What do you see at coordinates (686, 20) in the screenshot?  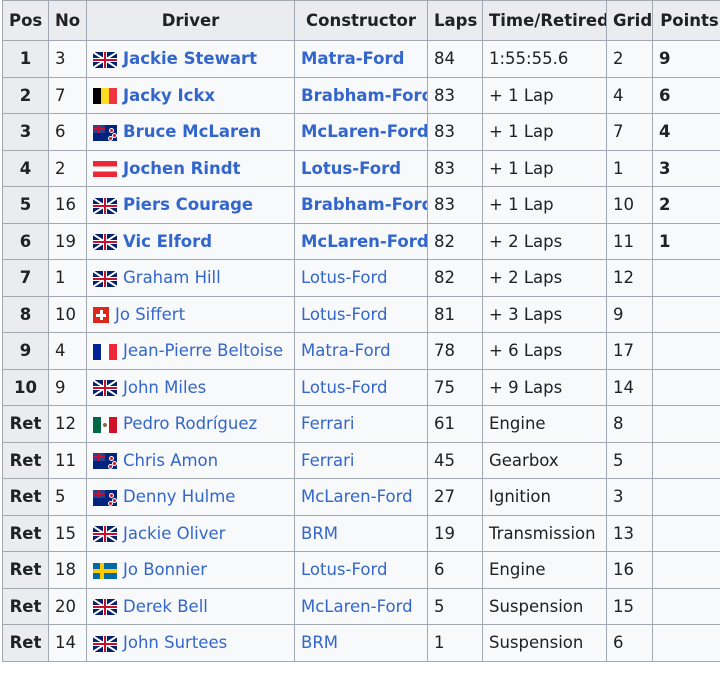 I see `header-points: Points` at bounding box center [686, 20].